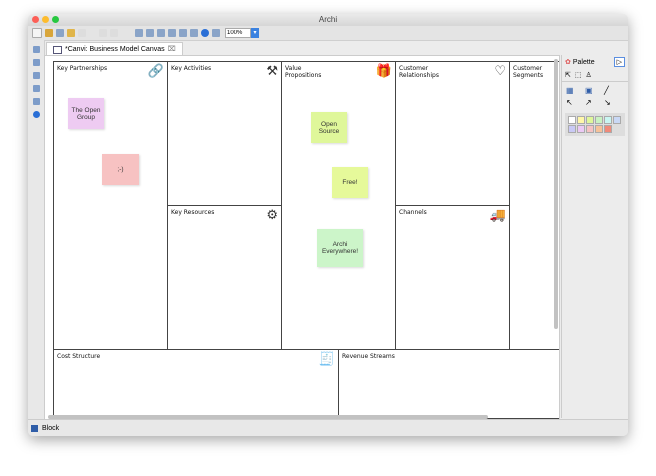 The image size is (656, 476). I want to click on cell-value-propositions: Value Propositions 🎁, so click(338, 205).